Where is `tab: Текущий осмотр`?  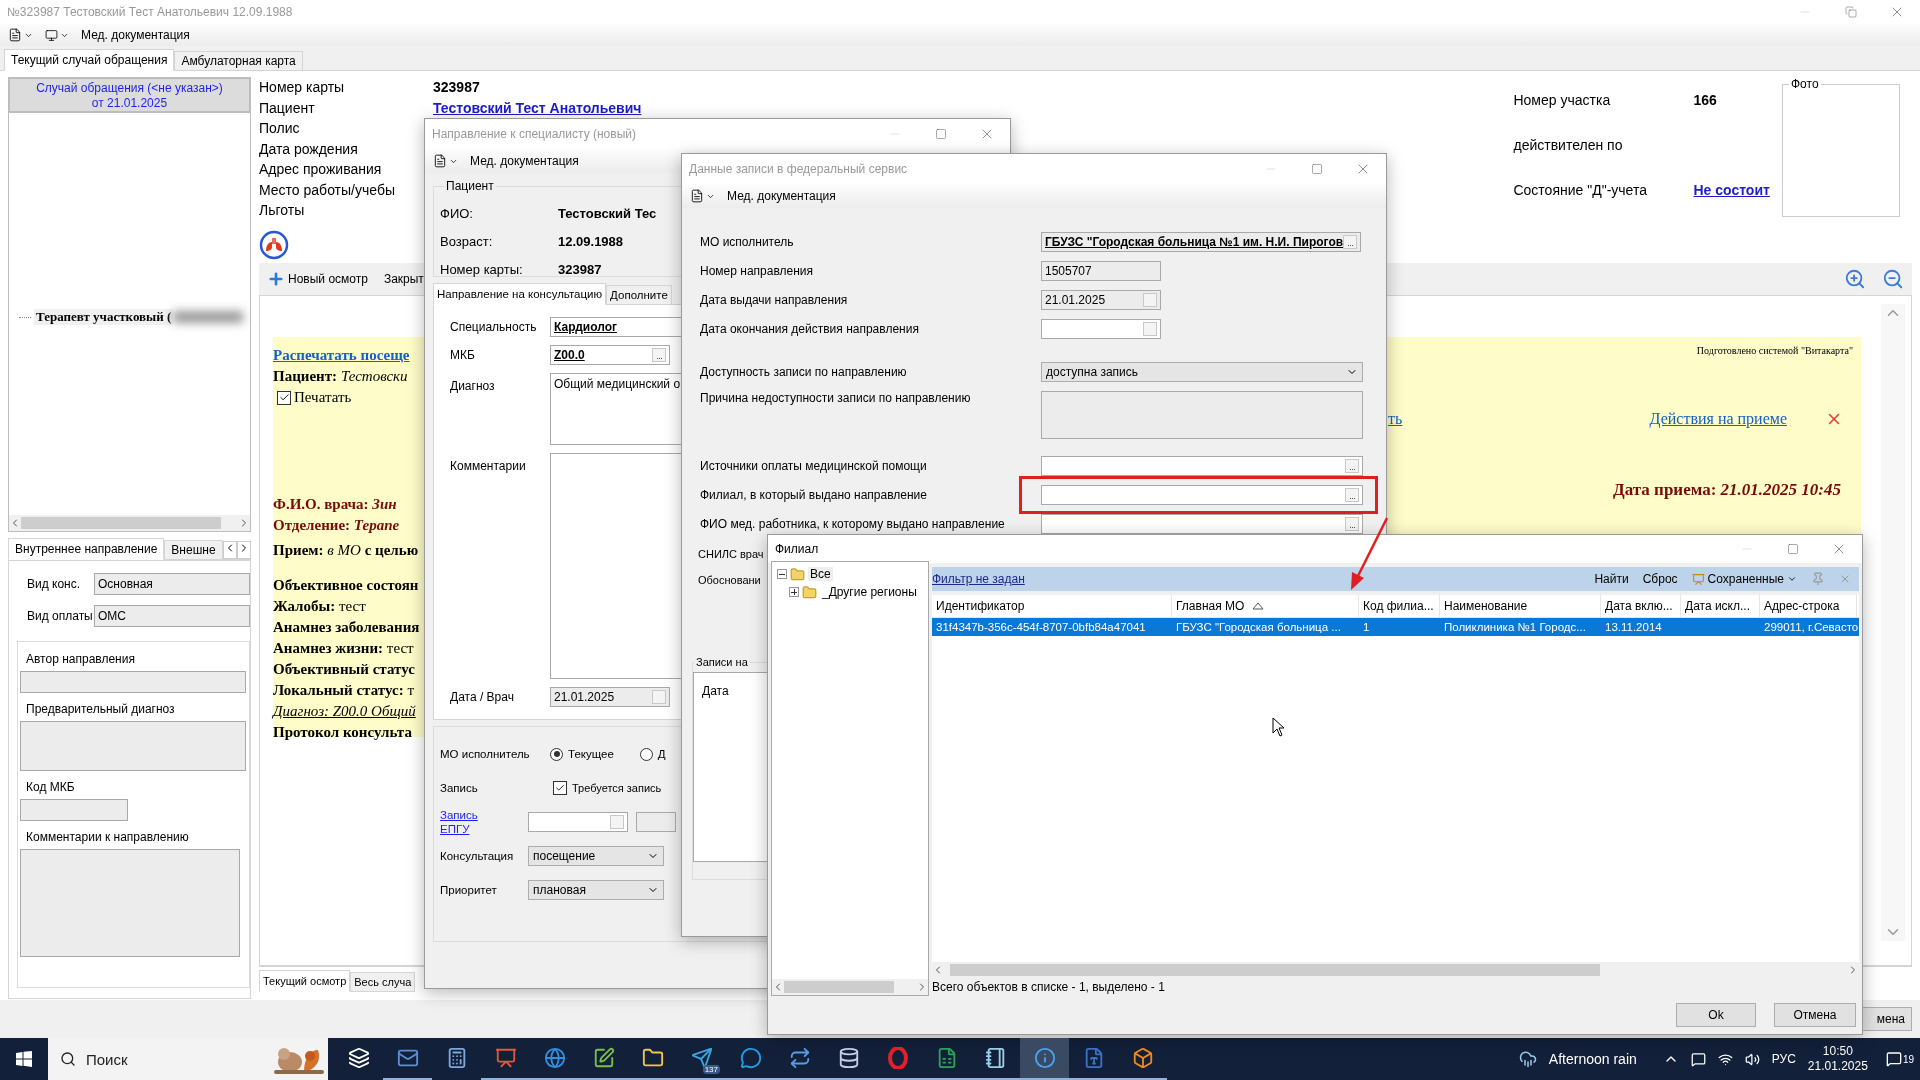 tab: Текущий осмотр is located at coordinates (305, 981).